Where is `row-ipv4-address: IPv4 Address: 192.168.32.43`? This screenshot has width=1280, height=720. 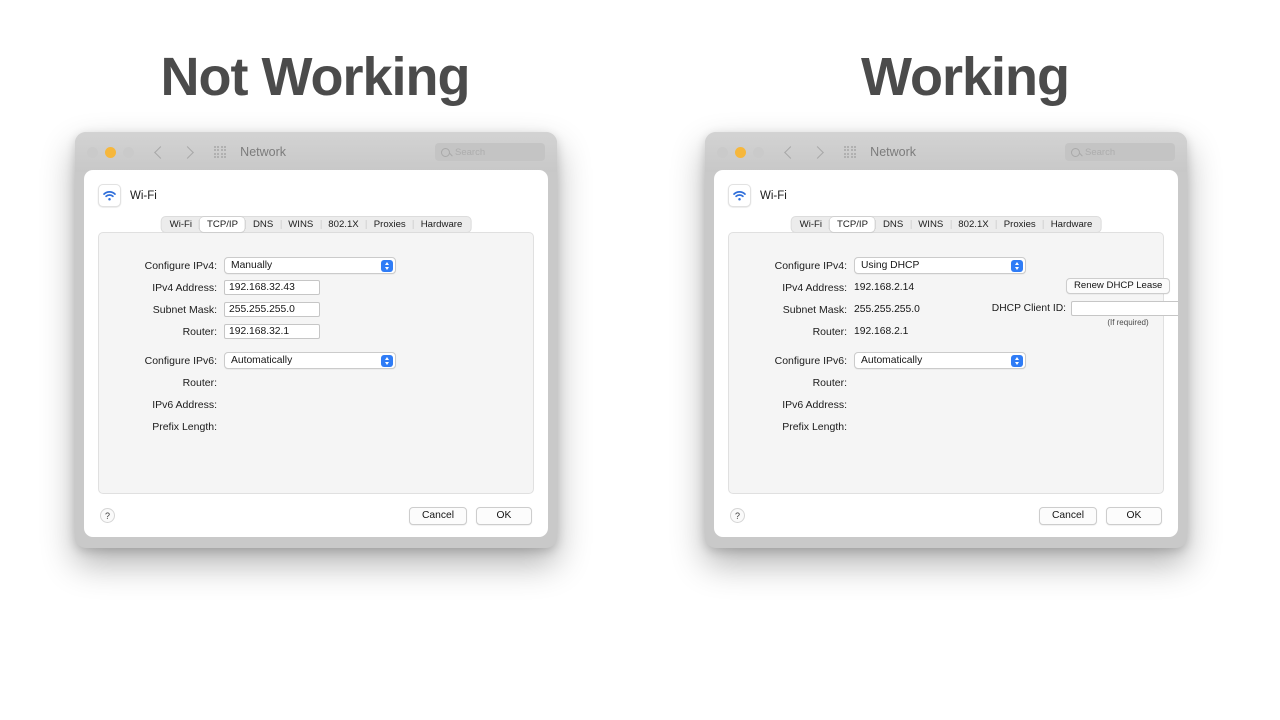
row-ipv4-address: IPv4 Address: 192.168.32.43 is located at coordinates (316, 287).